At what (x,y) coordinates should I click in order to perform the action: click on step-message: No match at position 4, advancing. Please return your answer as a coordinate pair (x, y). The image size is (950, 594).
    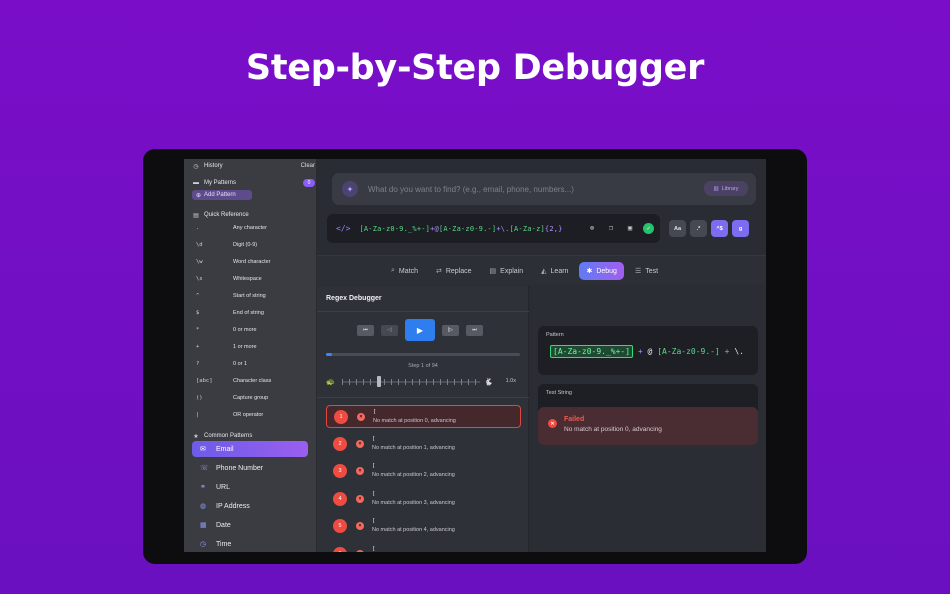
    Looking at the image, I should click on (413, 530).